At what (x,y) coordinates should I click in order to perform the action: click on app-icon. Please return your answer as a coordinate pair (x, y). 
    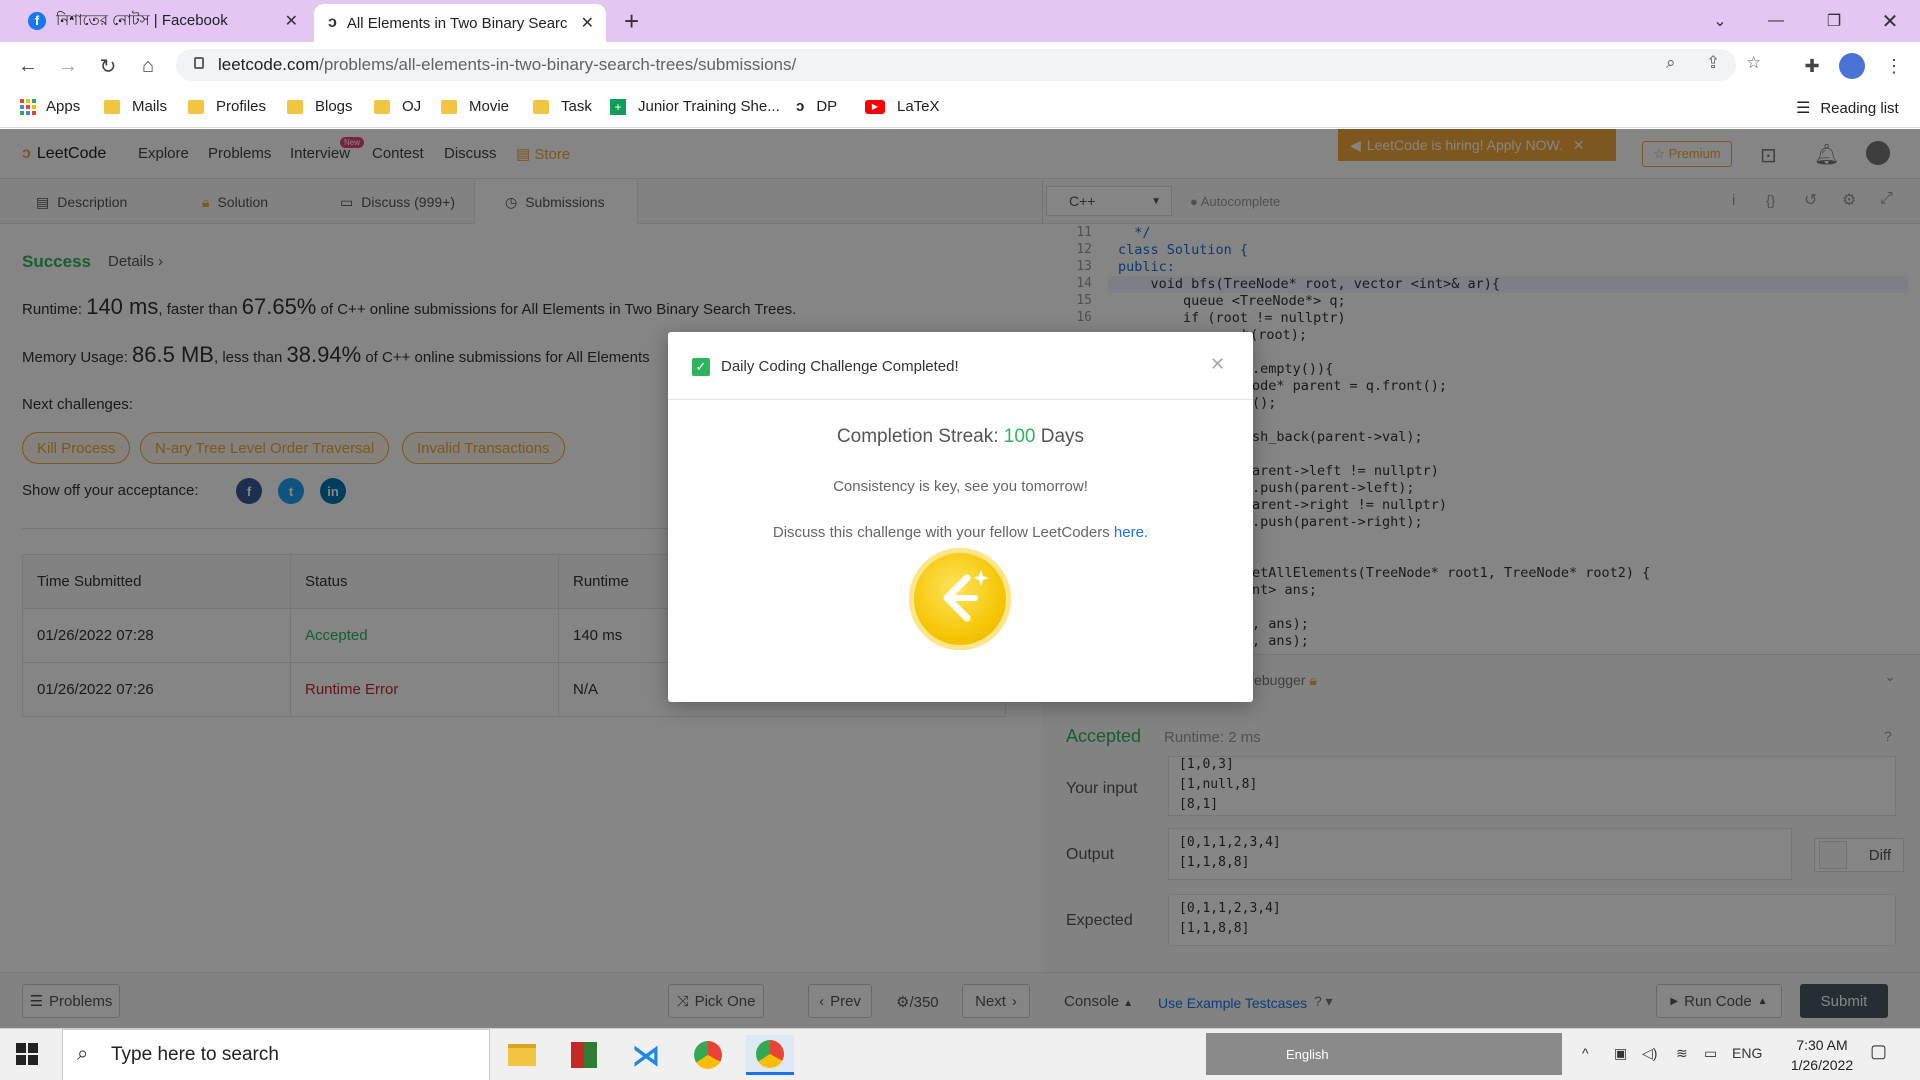
    Looking at the image, I should click on (584, 1055).